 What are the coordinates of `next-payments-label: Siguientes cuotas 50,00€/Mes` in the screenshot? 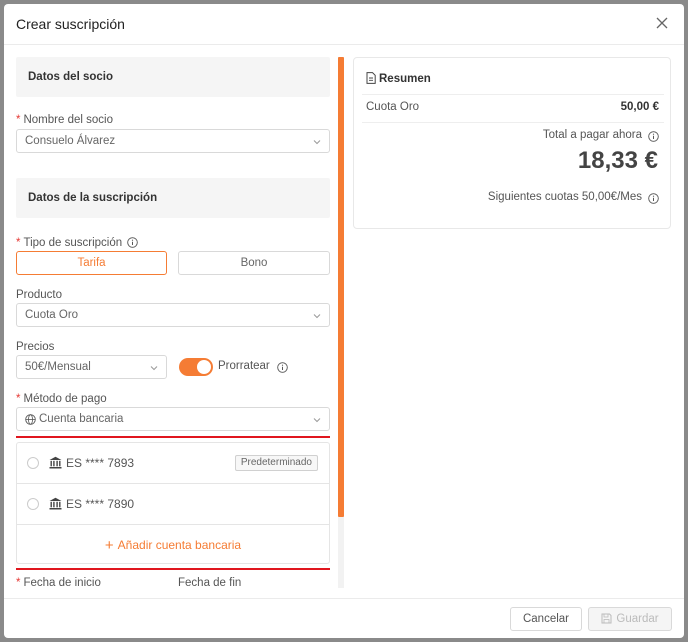 It's located at (564, 197).